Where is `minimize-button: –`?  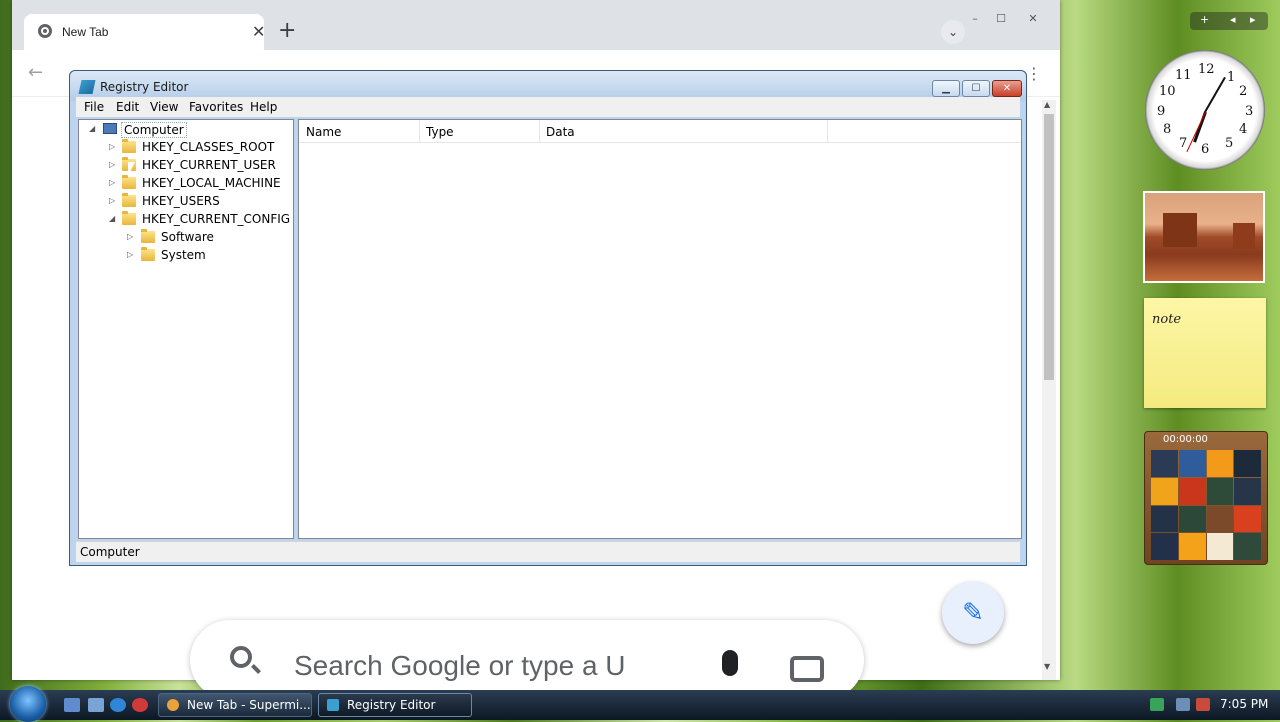 minimize-button: – is located at coordinates (975, 19).